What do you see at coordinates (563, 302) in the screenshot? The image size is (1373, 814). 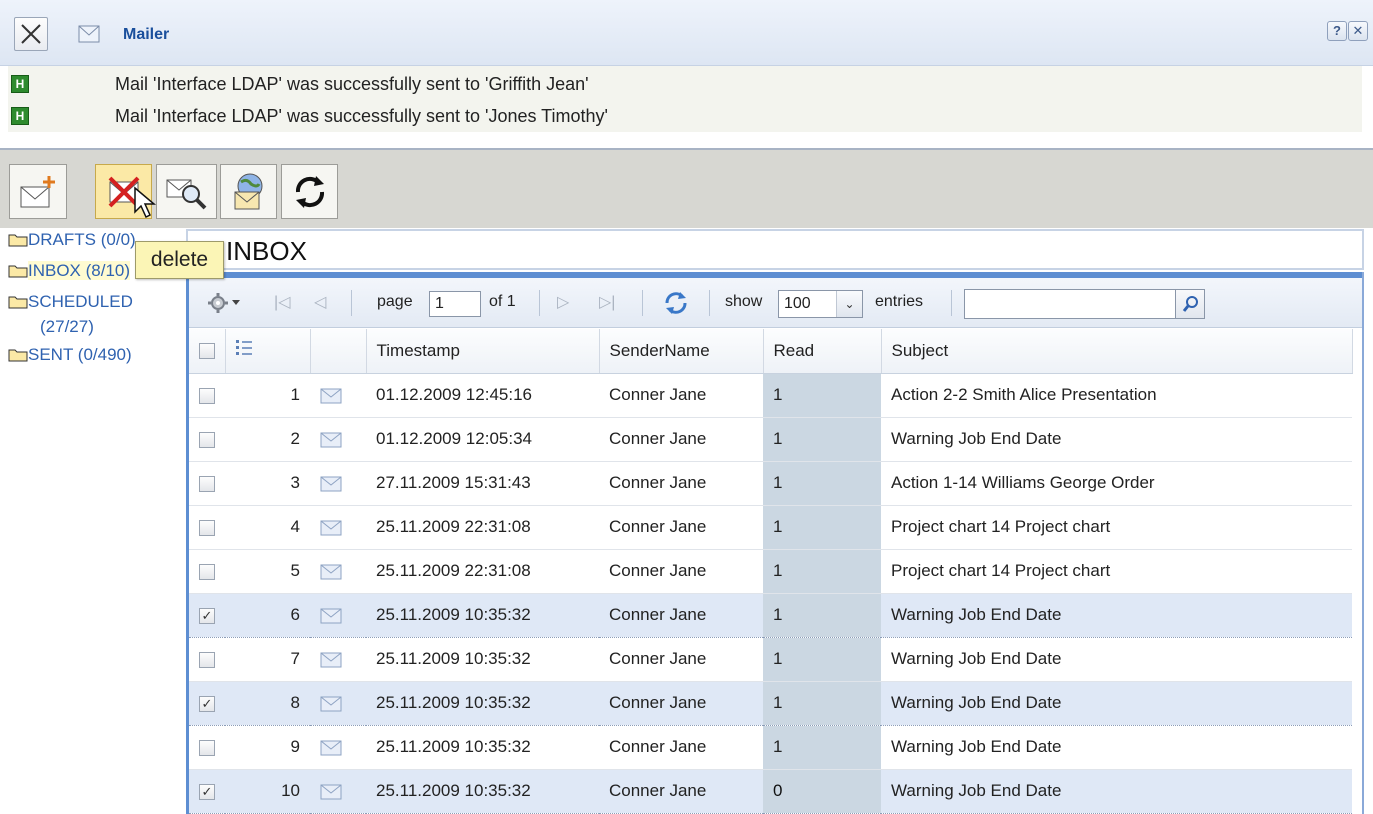 I see `next-page-icon: ▷` at bounding box center [563, 302].